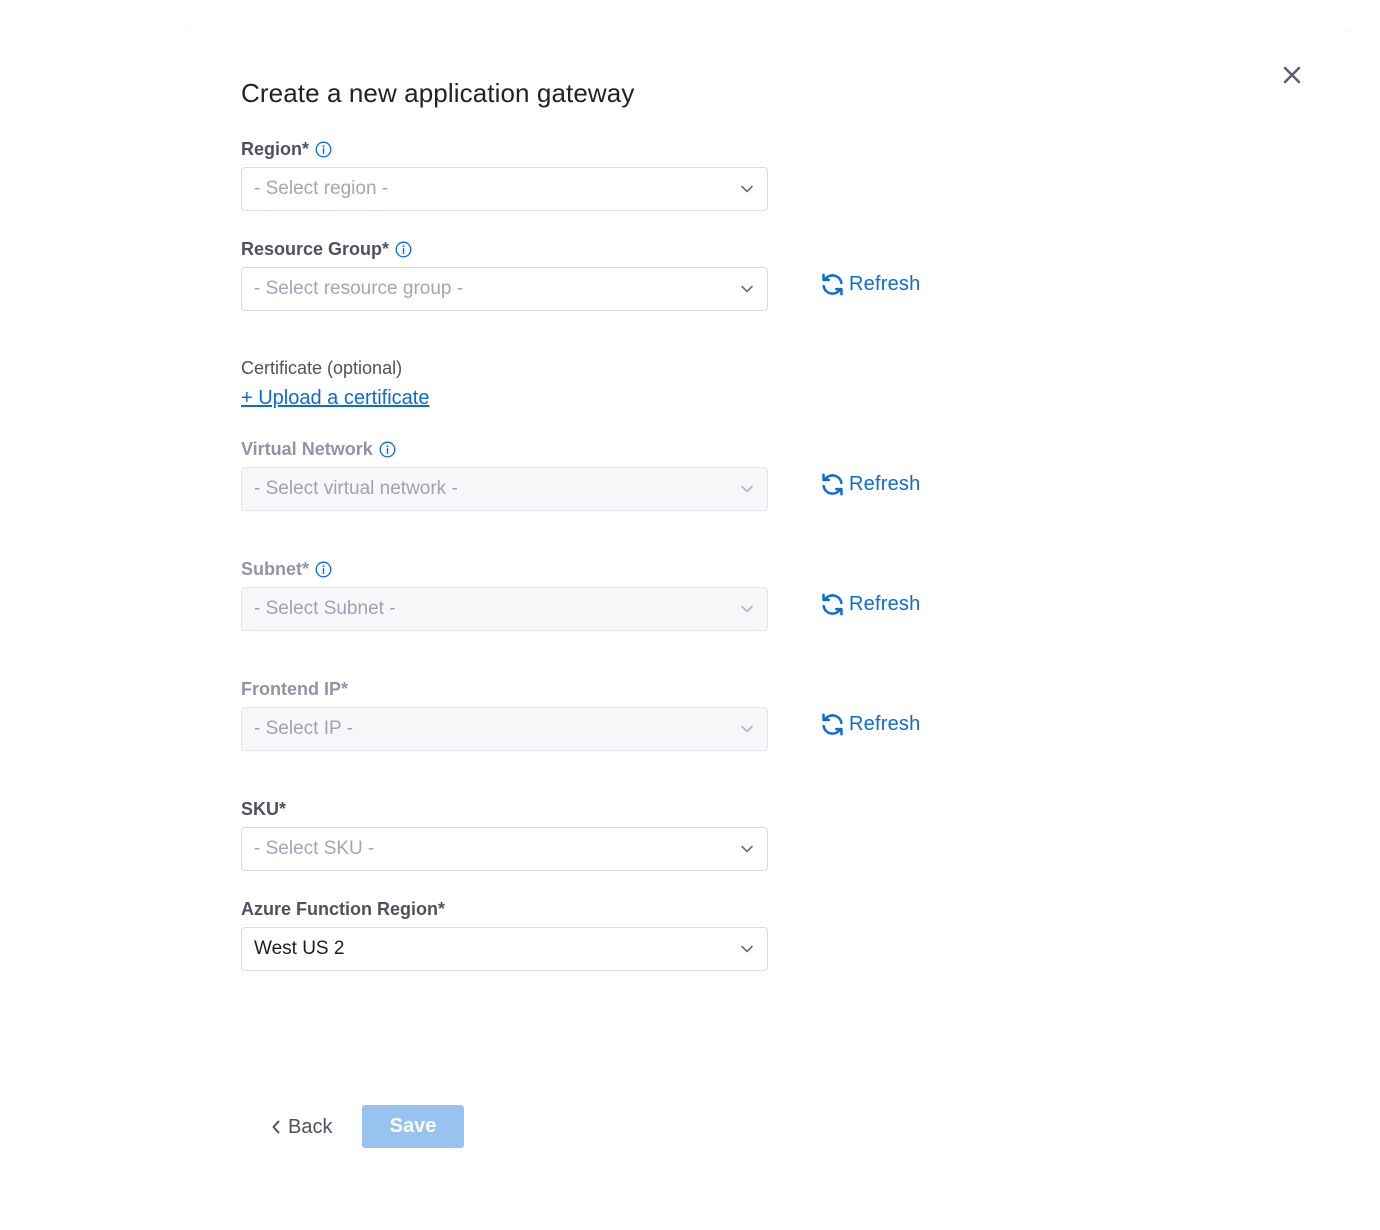 The width and height of the screenshot is (1380, 1230). I want to click on sku-select-placeholder: - Select SKU -, so click(314, 848).